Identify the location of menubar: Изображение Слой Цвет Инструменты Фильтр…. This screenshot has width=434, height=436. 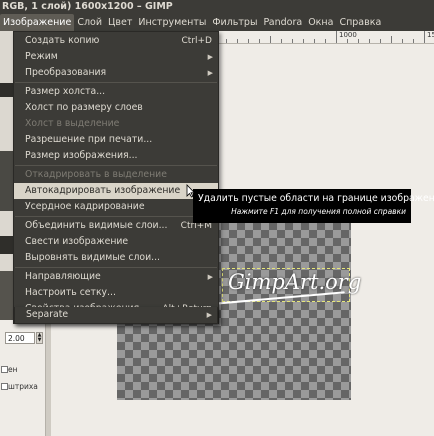
(217, 22).